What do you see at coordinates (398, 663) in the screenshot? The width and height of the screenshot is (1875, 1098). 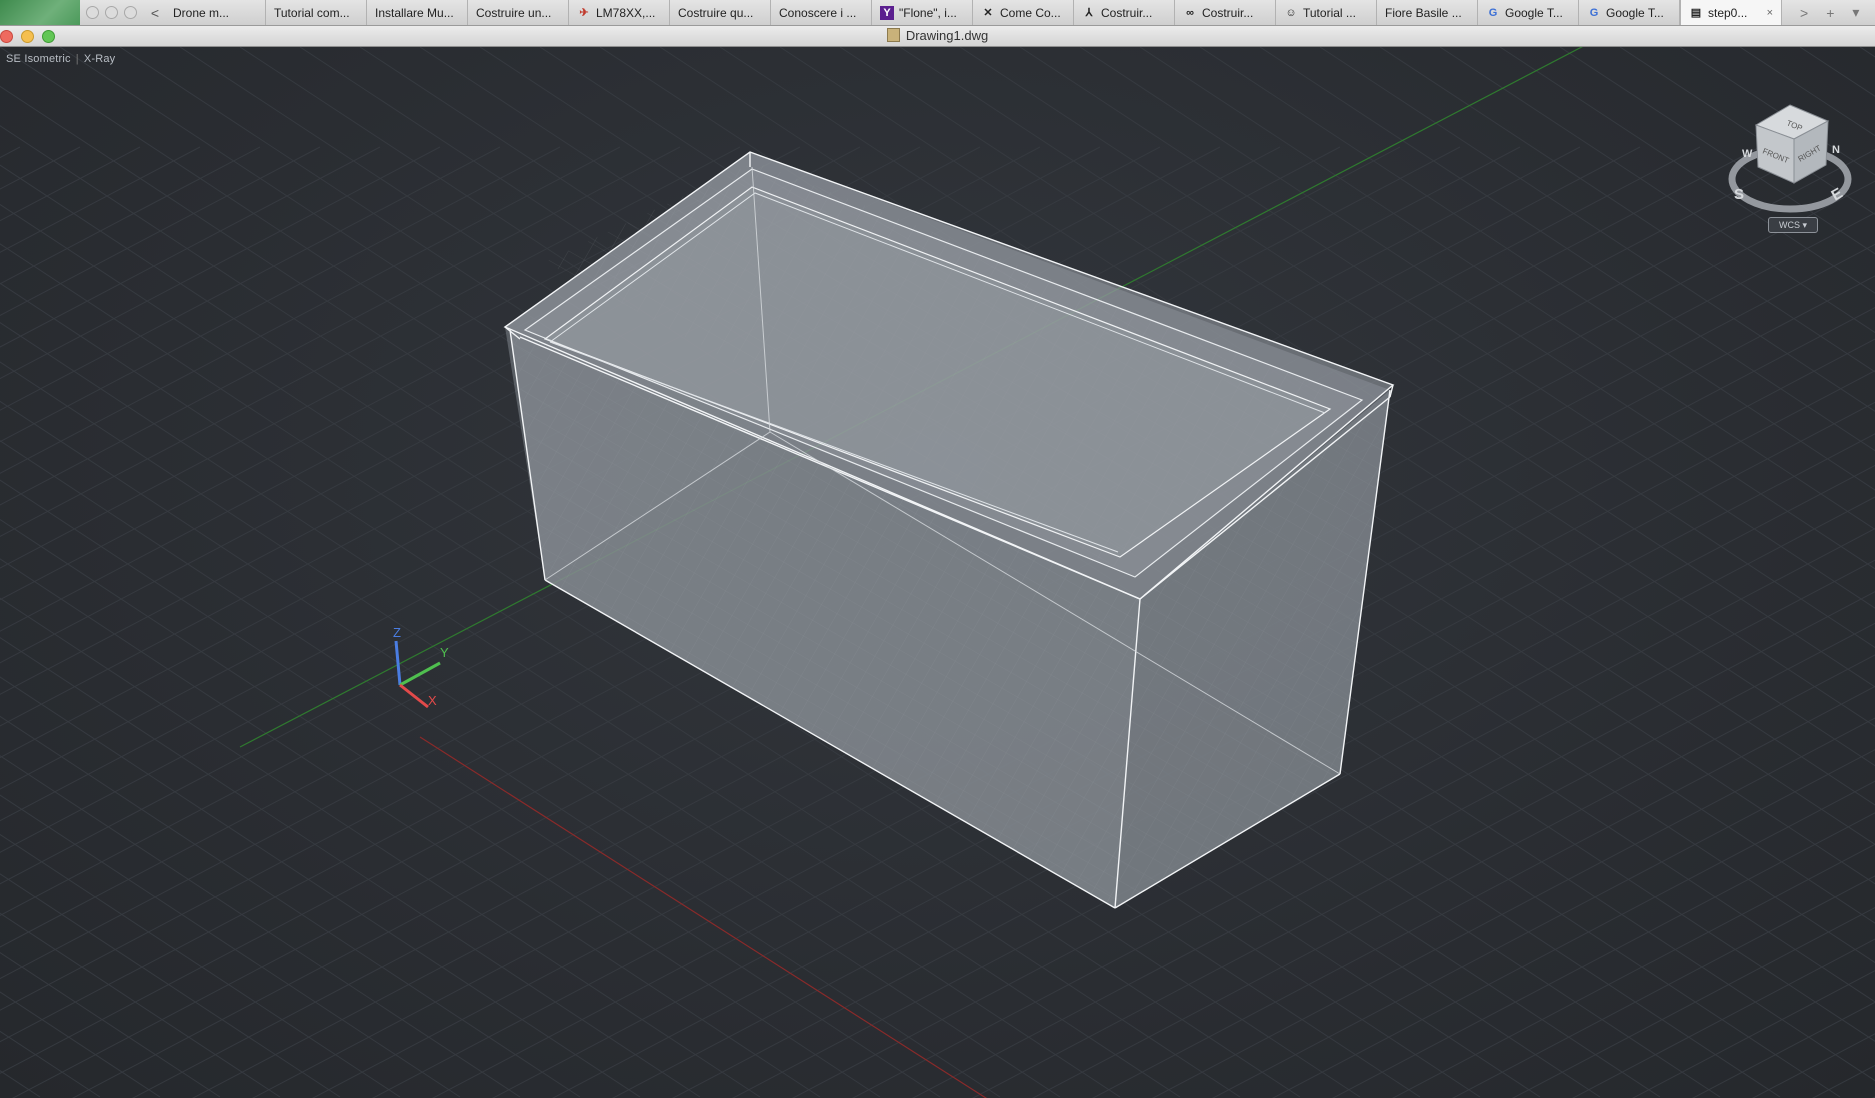 I see `ucs-z-axis` at bounding box center [398, 663].